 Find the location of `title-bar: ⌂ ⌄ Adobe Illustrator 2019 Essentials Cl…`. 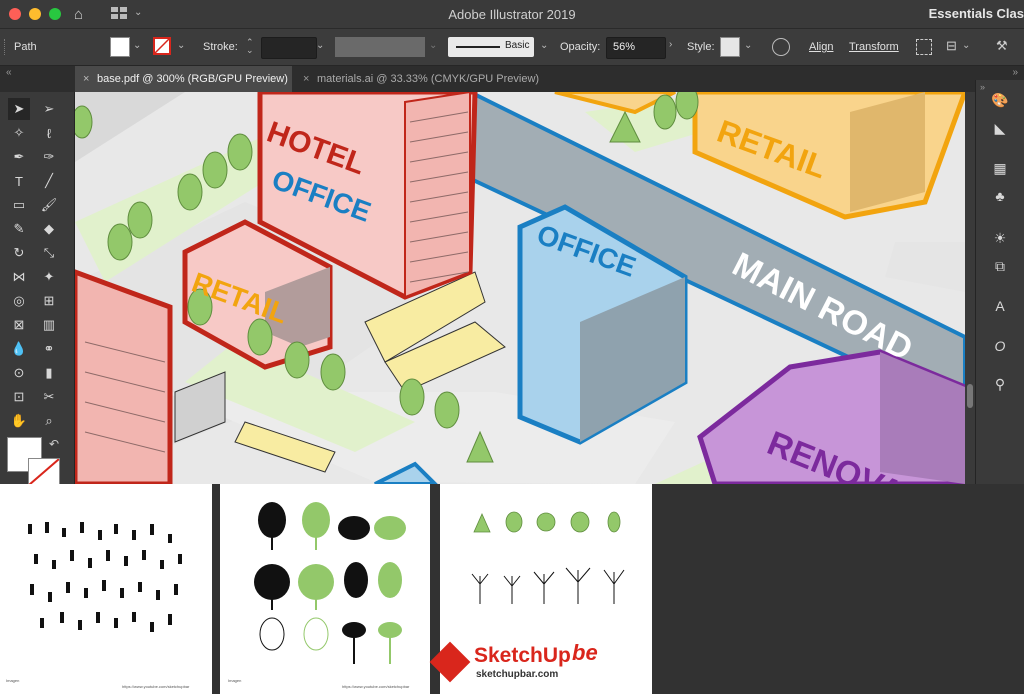

title-bar: ⌂ ⌄ Adobe Illustrator 2019 Essentials Cl… is located at coordinates (512, 14).